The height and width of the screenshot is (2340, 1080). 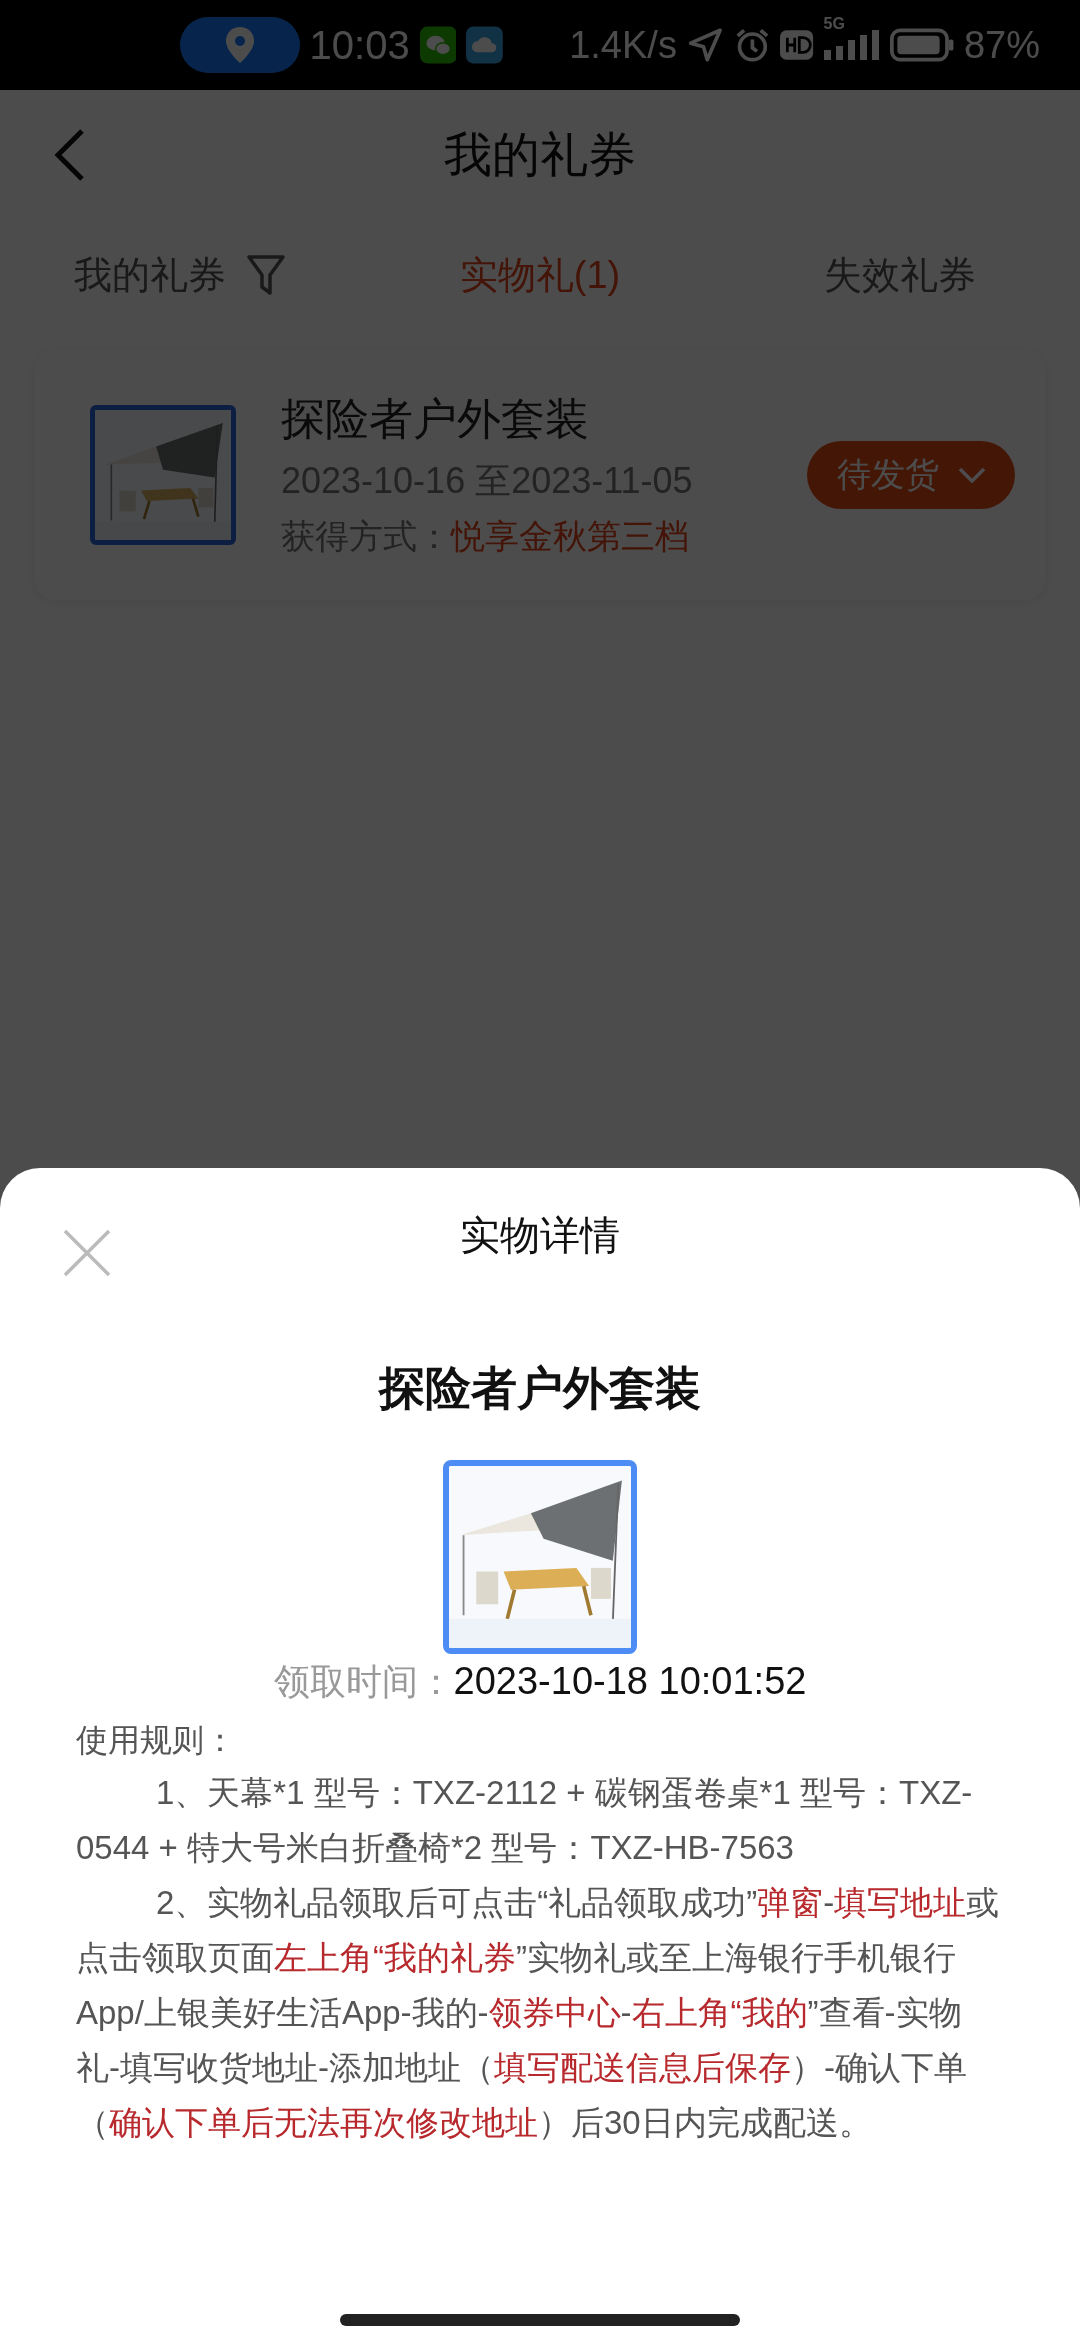 What do you see at coordinates (1001, 45) in the screenshot?
I see `battery-level: 87%` at bounding box center [1001, 45].